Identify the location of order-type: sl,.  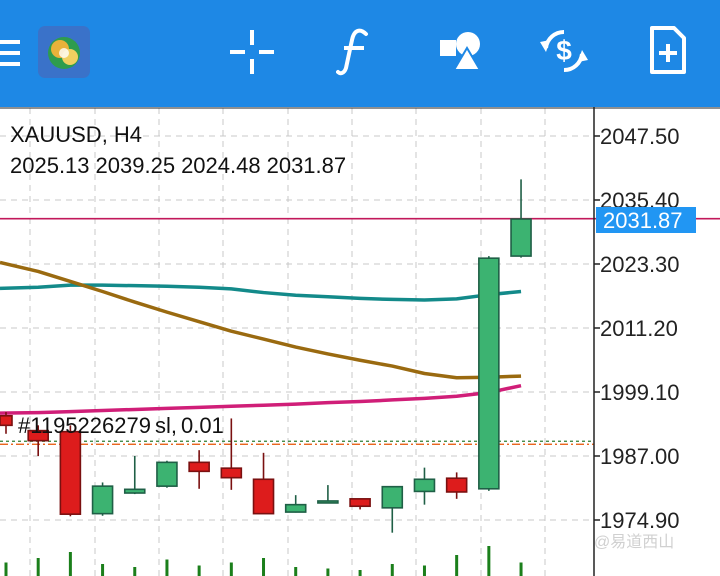
(165, 425).